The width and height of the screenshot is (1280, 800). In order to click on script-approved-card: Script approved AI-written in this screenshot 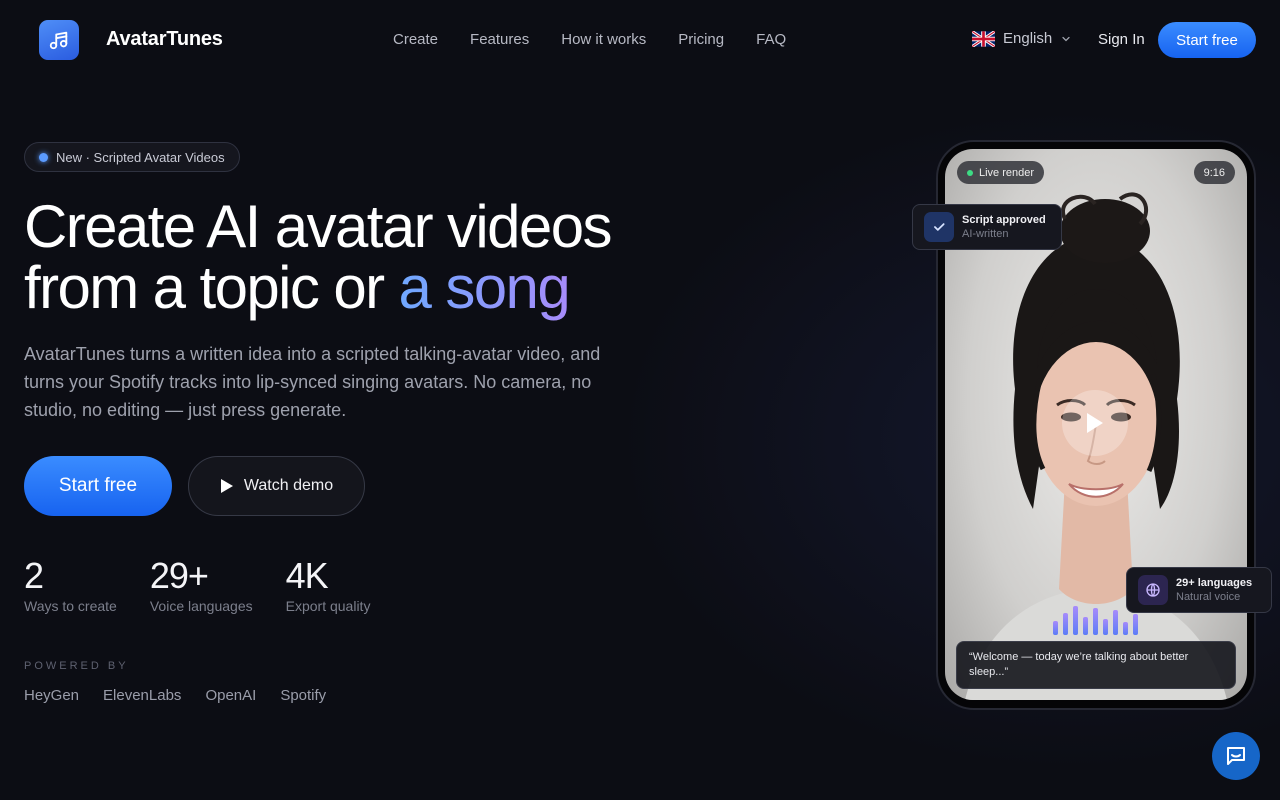, I will do `click(987, 227)`.